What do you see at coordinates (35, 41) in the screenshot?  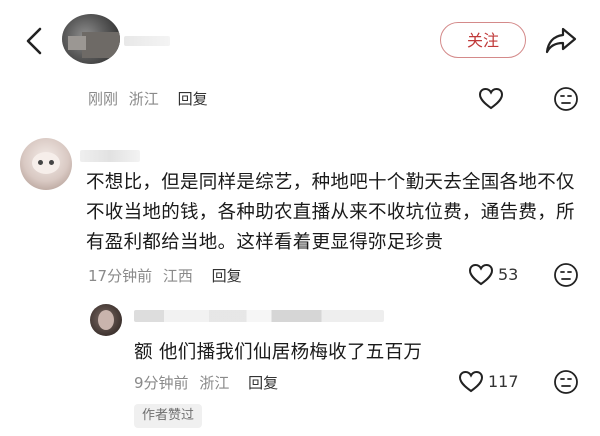 I see `back-chevron-icon` at bounding box center [35, 41].